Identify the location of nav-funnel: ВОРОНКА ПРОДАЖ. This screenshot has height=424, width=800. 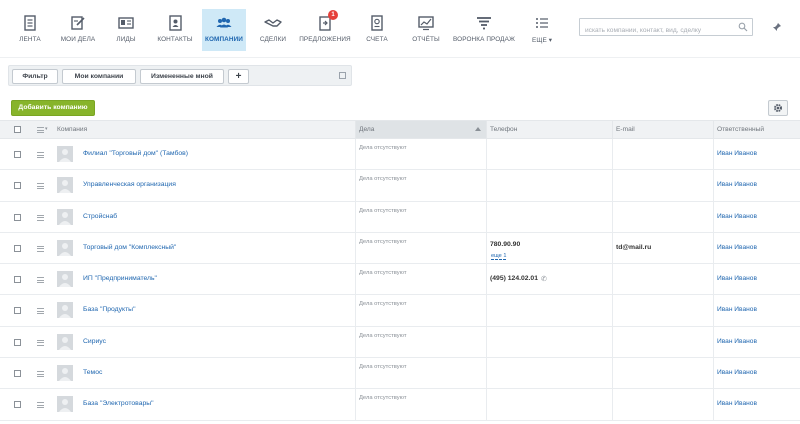
(484, 30).